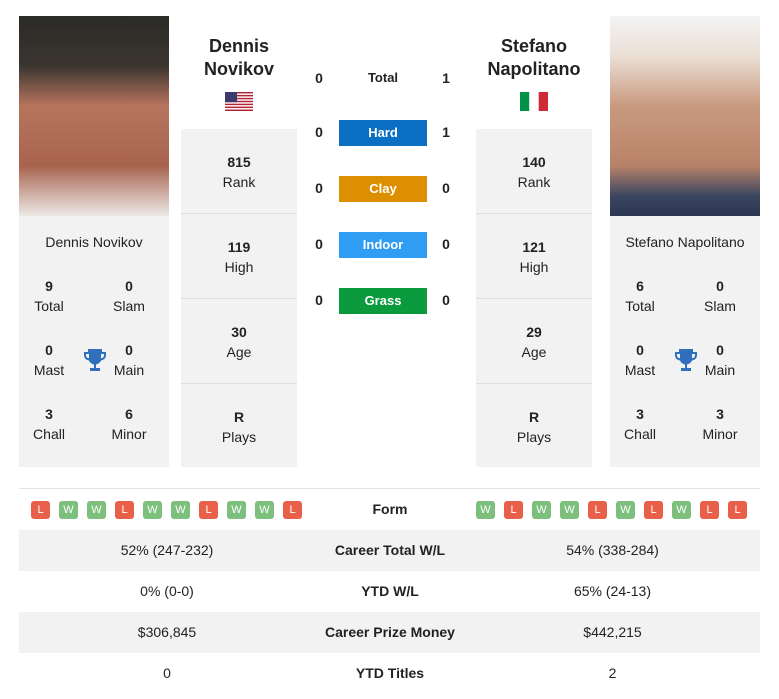  What do you see at coordinates (167, 550) in the screenshot?
I see `row-value: 52% (247-232)` at bounding box center [167, 550].